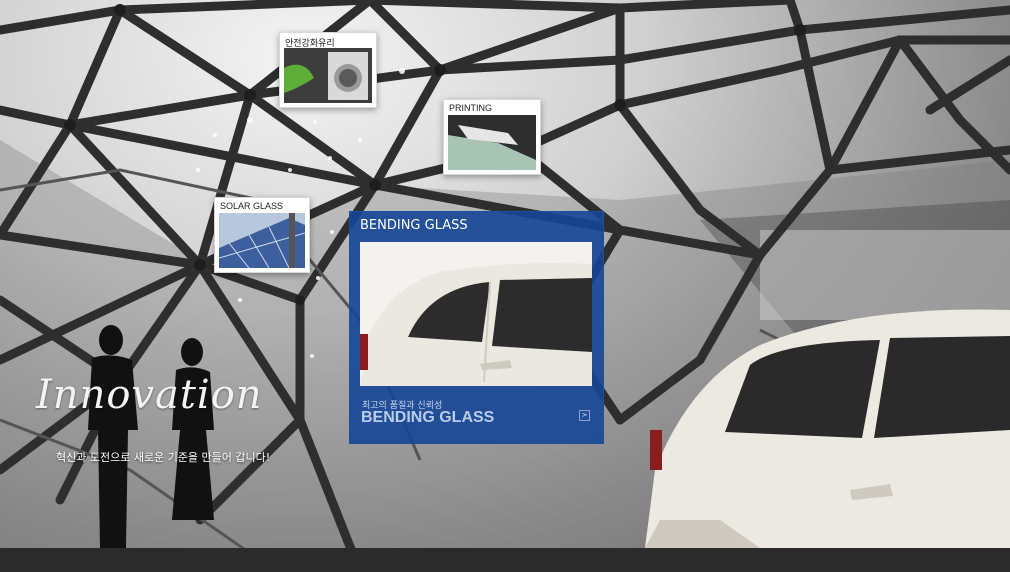 The width and height of the screenshot is (1010, 572). I want to click on thumbnail-printing: PRINTING, so click(492, 137).